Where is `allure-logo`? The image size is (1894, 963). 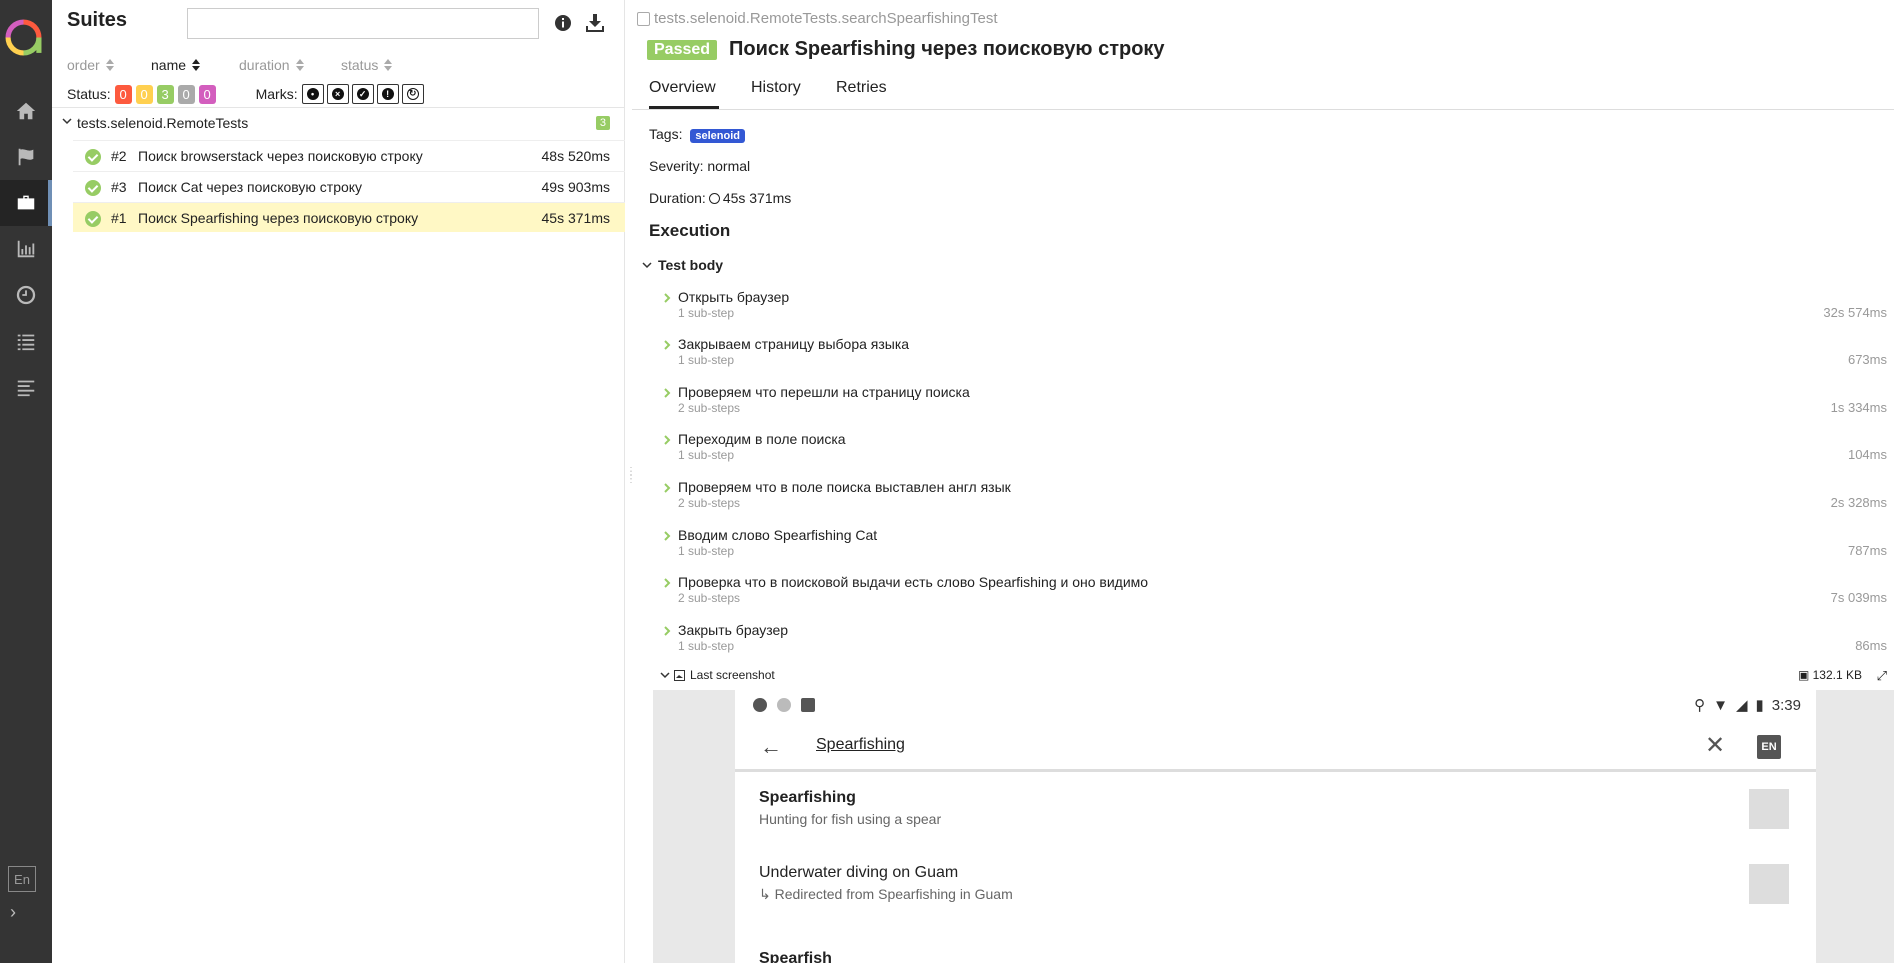
allure-logo is located at coordinates (23, 37).